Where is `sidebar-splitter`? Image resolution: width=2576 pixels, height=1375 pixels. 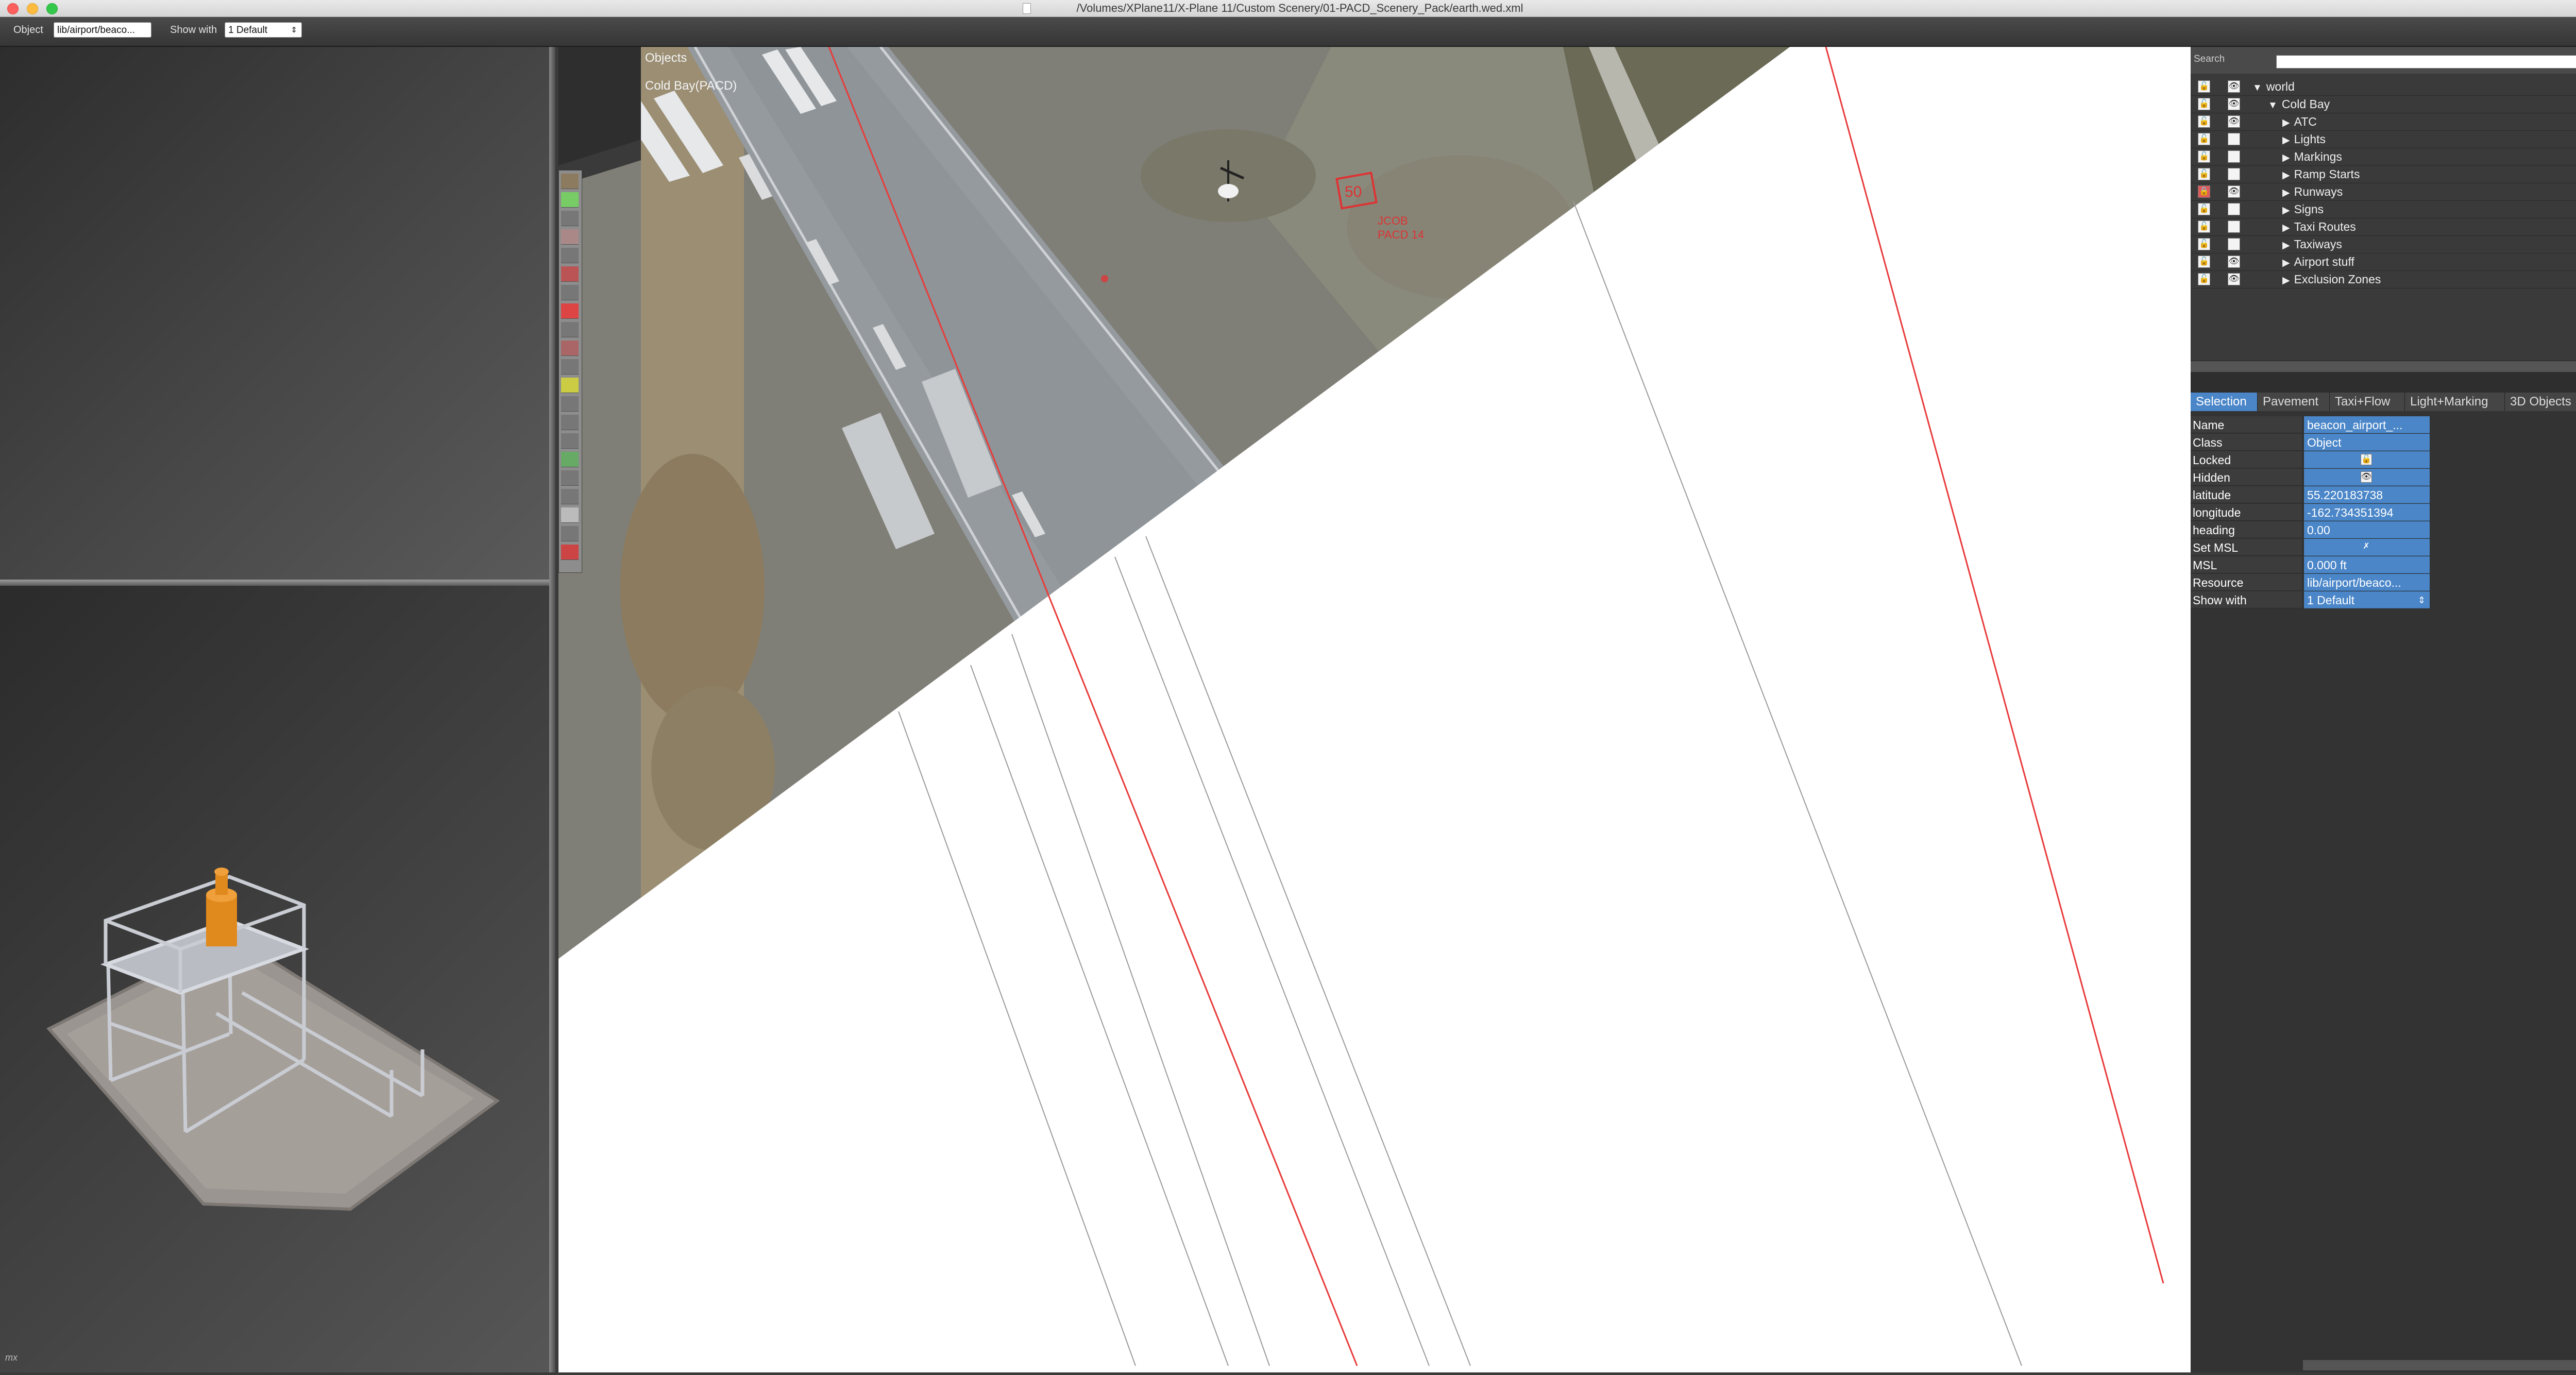
sidebar-splitter is located at coordinates (2383, 382).